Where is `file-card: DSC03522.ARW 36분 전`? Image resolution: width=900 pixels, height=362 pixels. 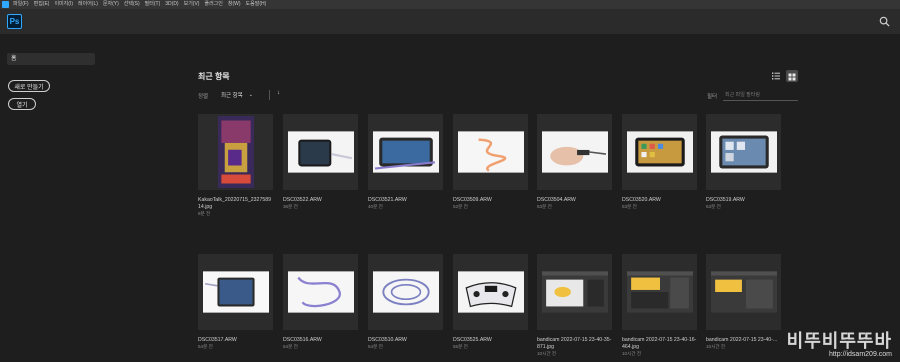 file-card: DSC03522.ARW 36분 전 is located at coordinates (320, 162).